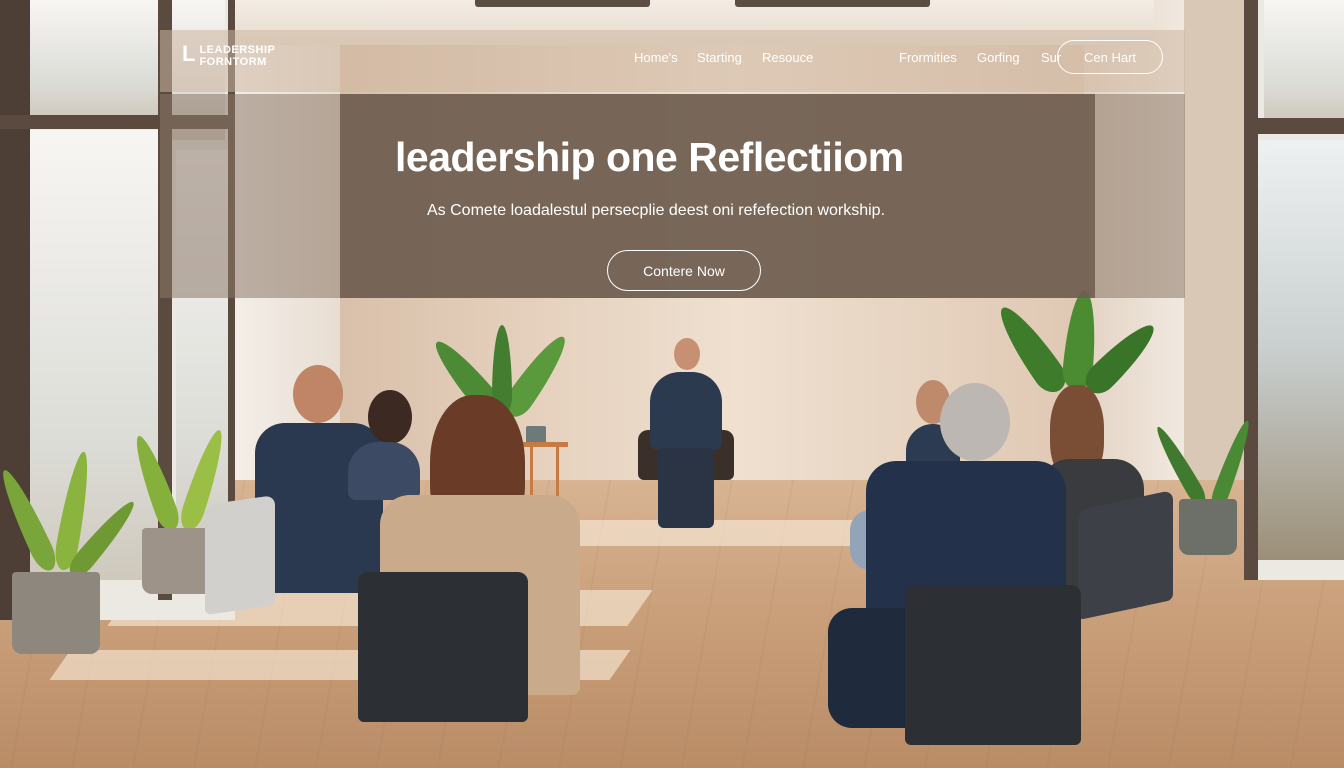 This screenshot has width=1344, height=768. Describe the element at coordinates (787, 57) in the screenshot. I see `nav-link-resouce: Resouce` at that location.